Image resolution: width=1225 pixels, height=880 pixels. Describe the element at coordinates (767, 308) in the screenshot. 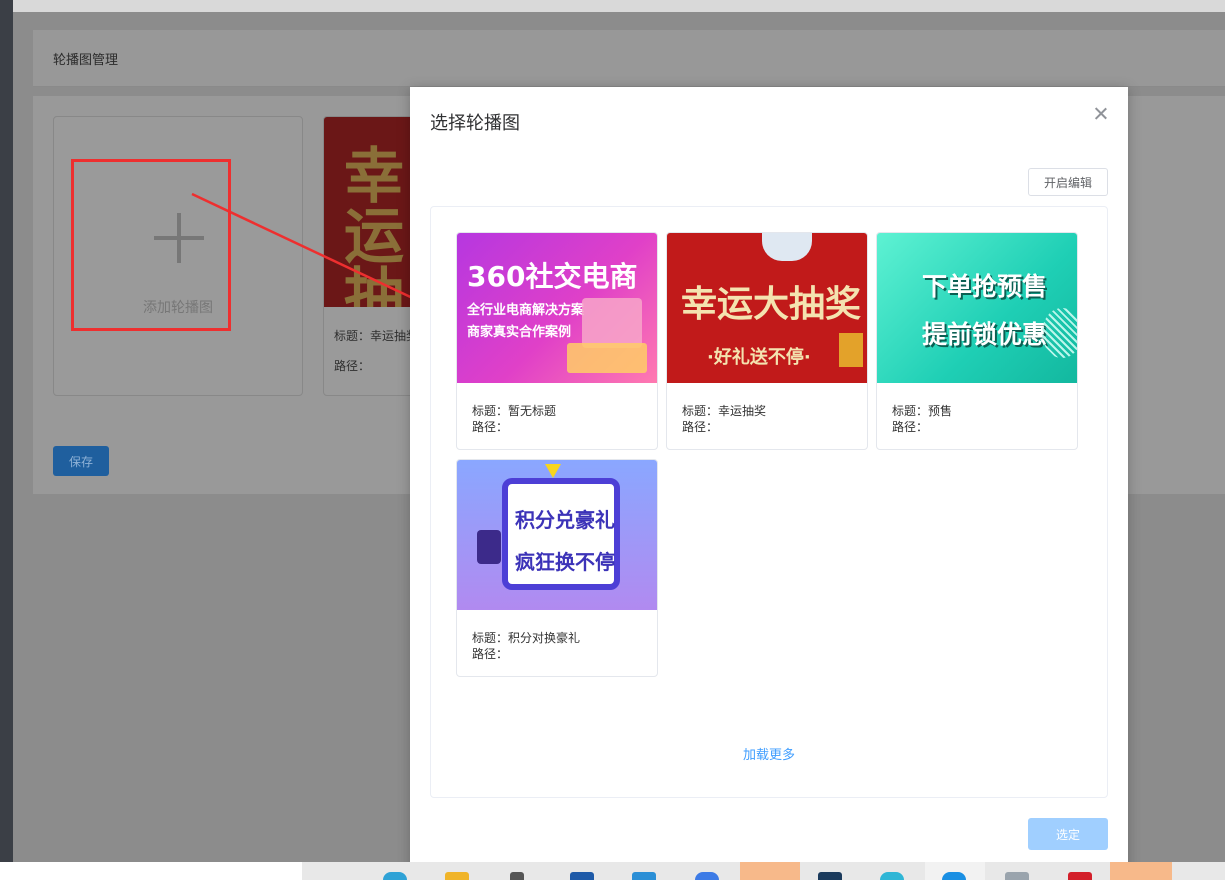

I see `image-thumbnail: 幸运大抽奖 ·好礼送不停·` at that location.